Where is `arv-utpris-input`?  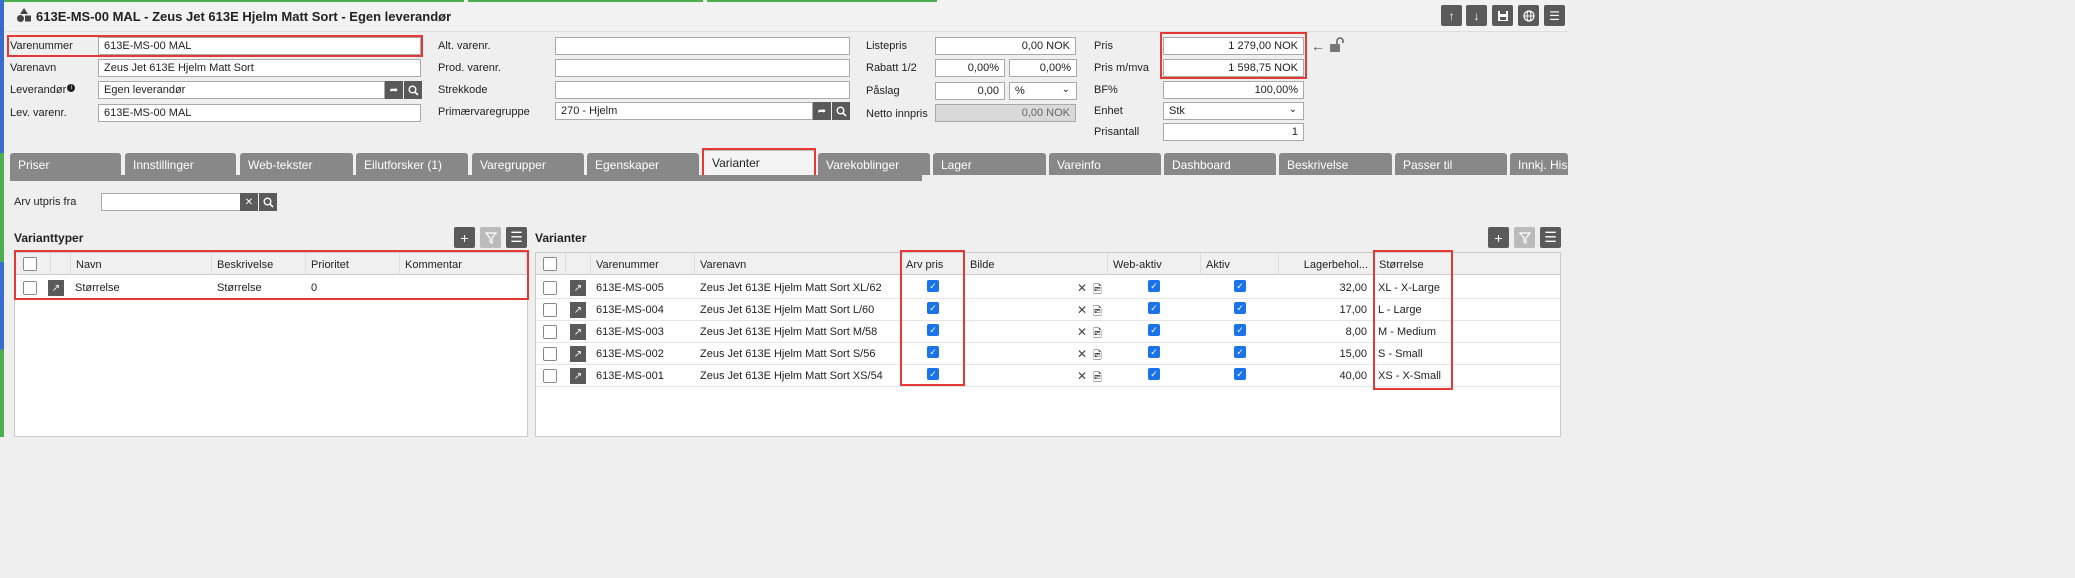
arv-utpris-input is located at coordinates (171, 202).